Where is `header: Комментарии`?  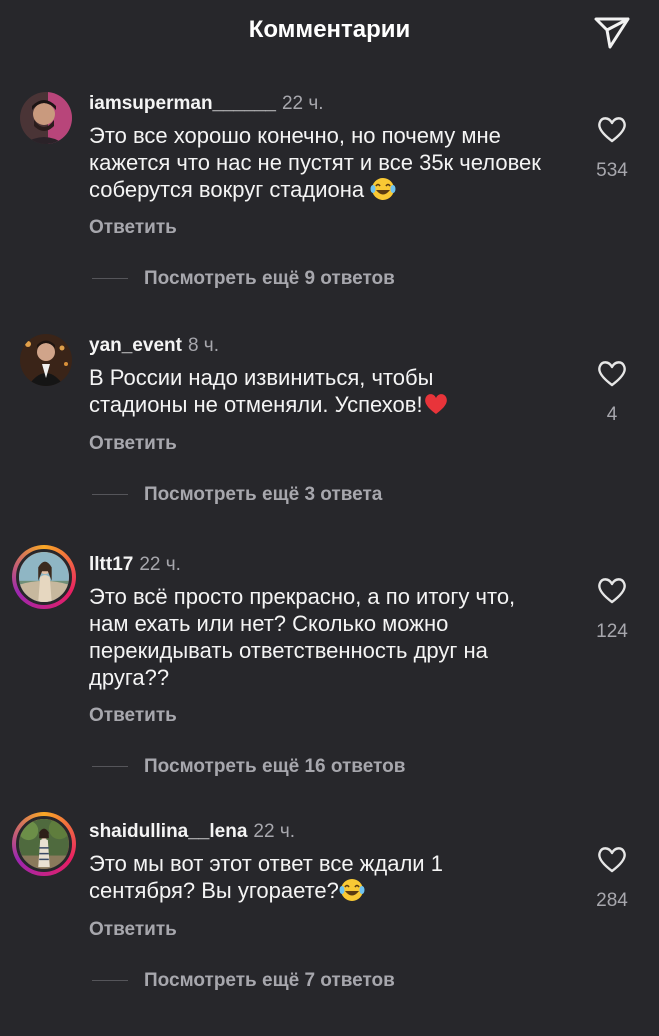 header: Комментарии is located at coordinates (329, 32).